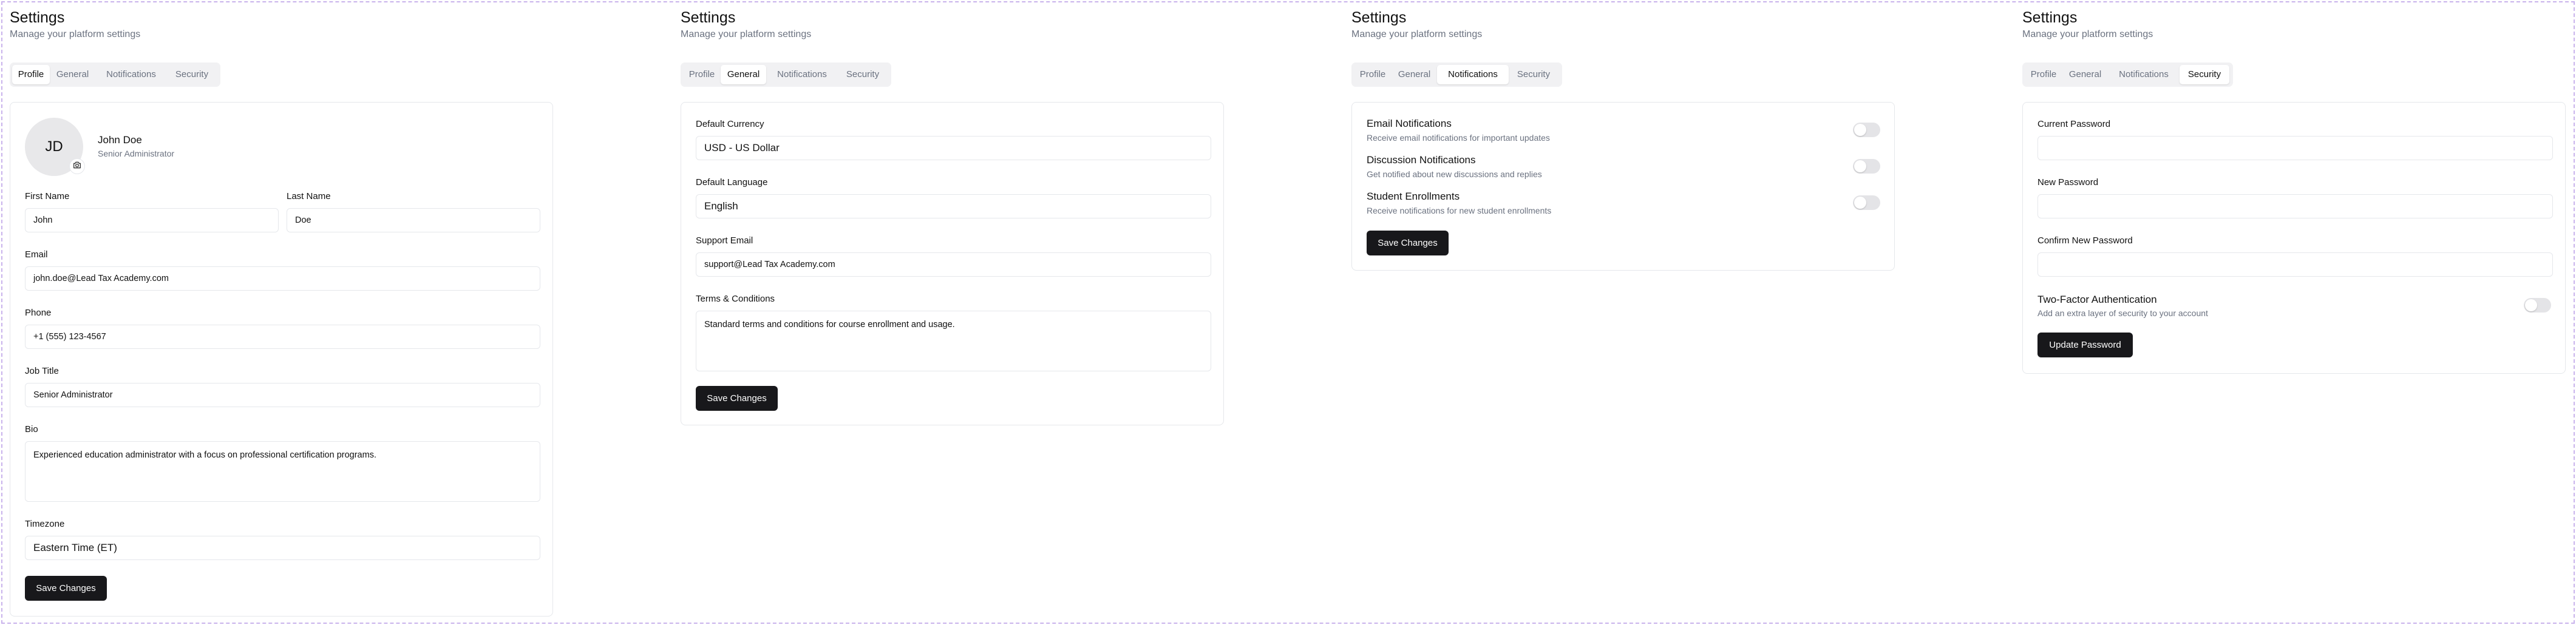 This screenshot has width=2576, height=625. Describe the element at coordinates (732, 182) in the screenshot. I see `default-language-label: Default Language` at that location.